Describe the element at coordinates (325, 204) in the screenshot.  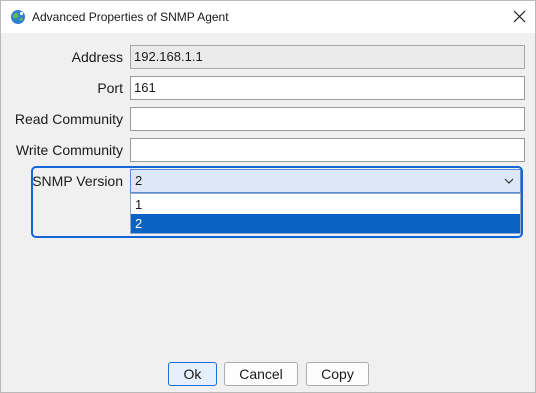
I see `dropdown-option-1: 1` at that location.